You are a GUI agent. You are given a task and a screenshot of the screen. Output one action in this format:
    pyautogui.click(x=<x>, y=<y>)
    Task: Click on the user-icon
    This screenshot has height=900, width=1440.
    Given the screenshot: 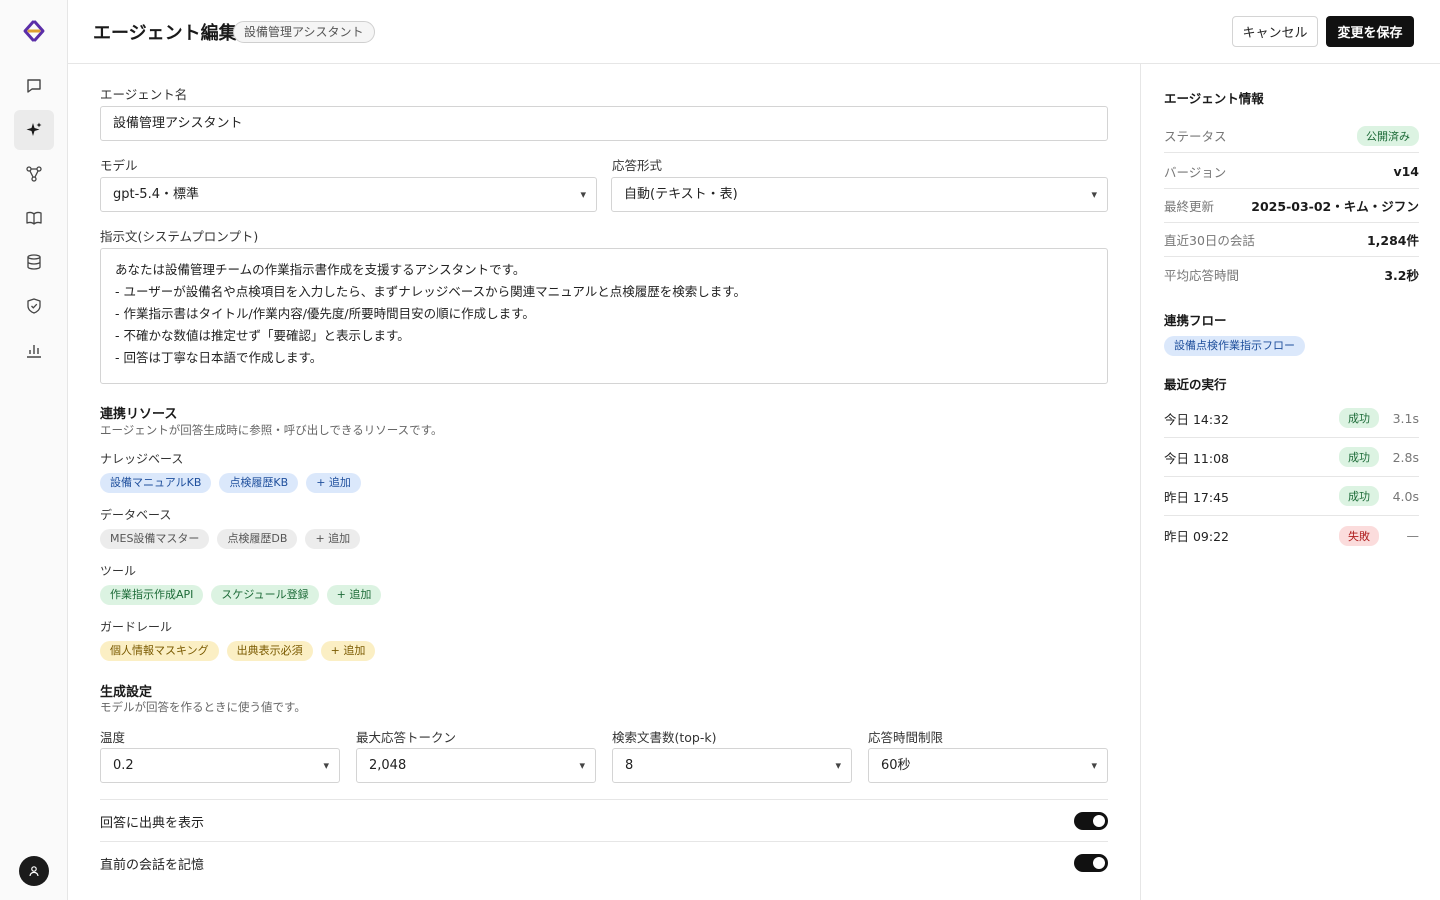 What is the action you would take?
    pyautogui.click(x=34, y=871)
    